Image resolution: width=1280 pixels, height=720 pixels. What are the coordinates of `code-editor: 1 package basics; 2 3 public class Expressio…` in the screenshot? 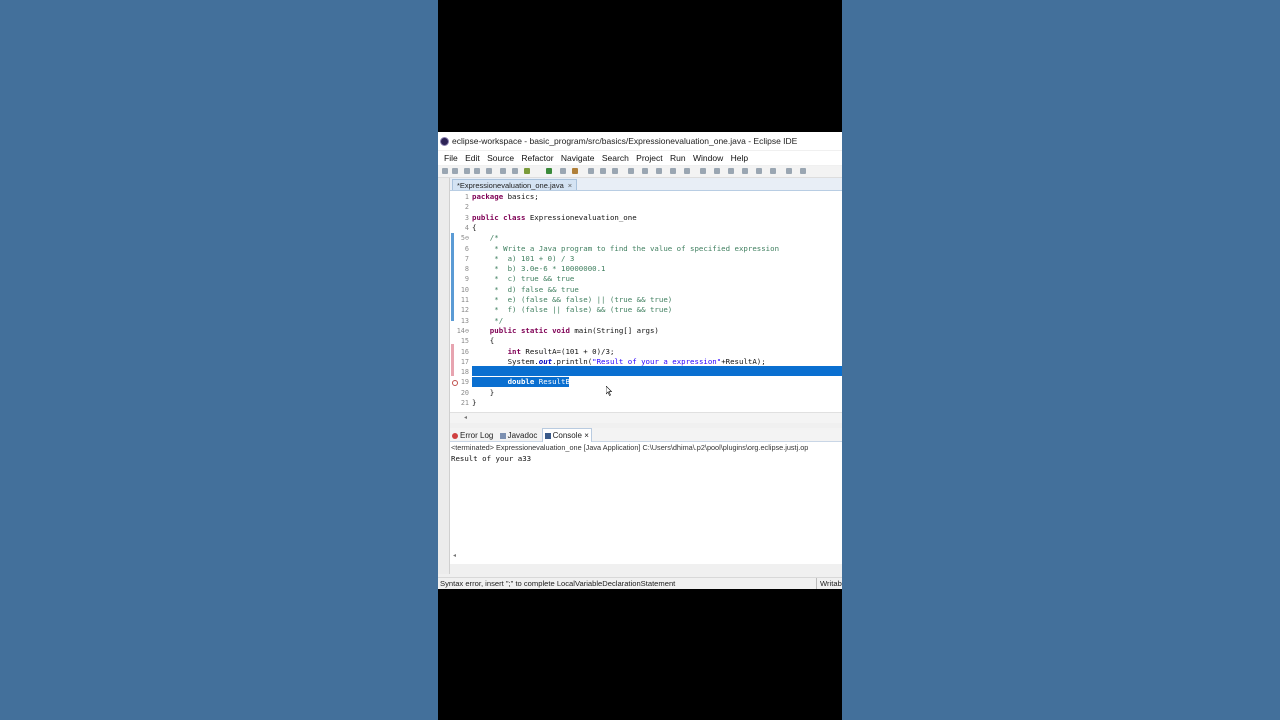 It's located at (646, 301).